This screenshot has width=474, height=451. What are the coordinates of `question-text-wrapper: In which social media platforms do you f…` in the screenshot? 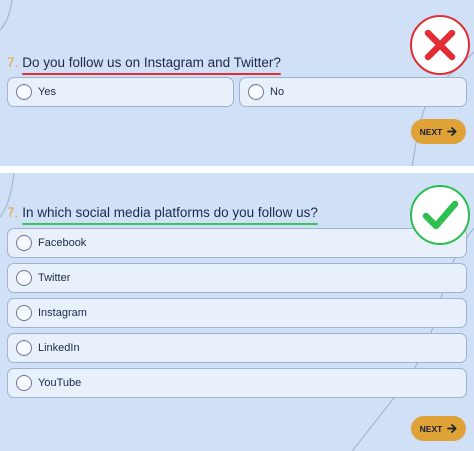 It's located at (170, 215).